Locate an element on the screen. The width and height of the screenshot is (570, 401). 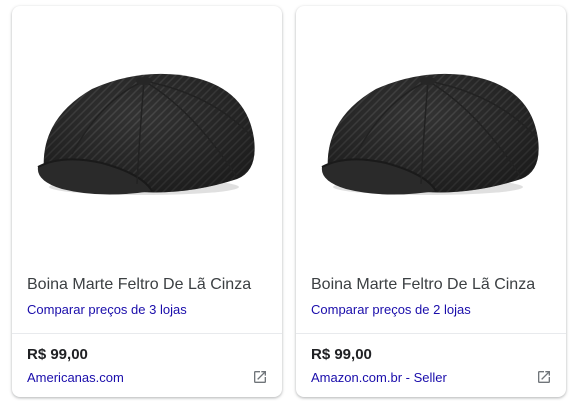
store-link: Americanas.com is located at coordinates (75, 377).